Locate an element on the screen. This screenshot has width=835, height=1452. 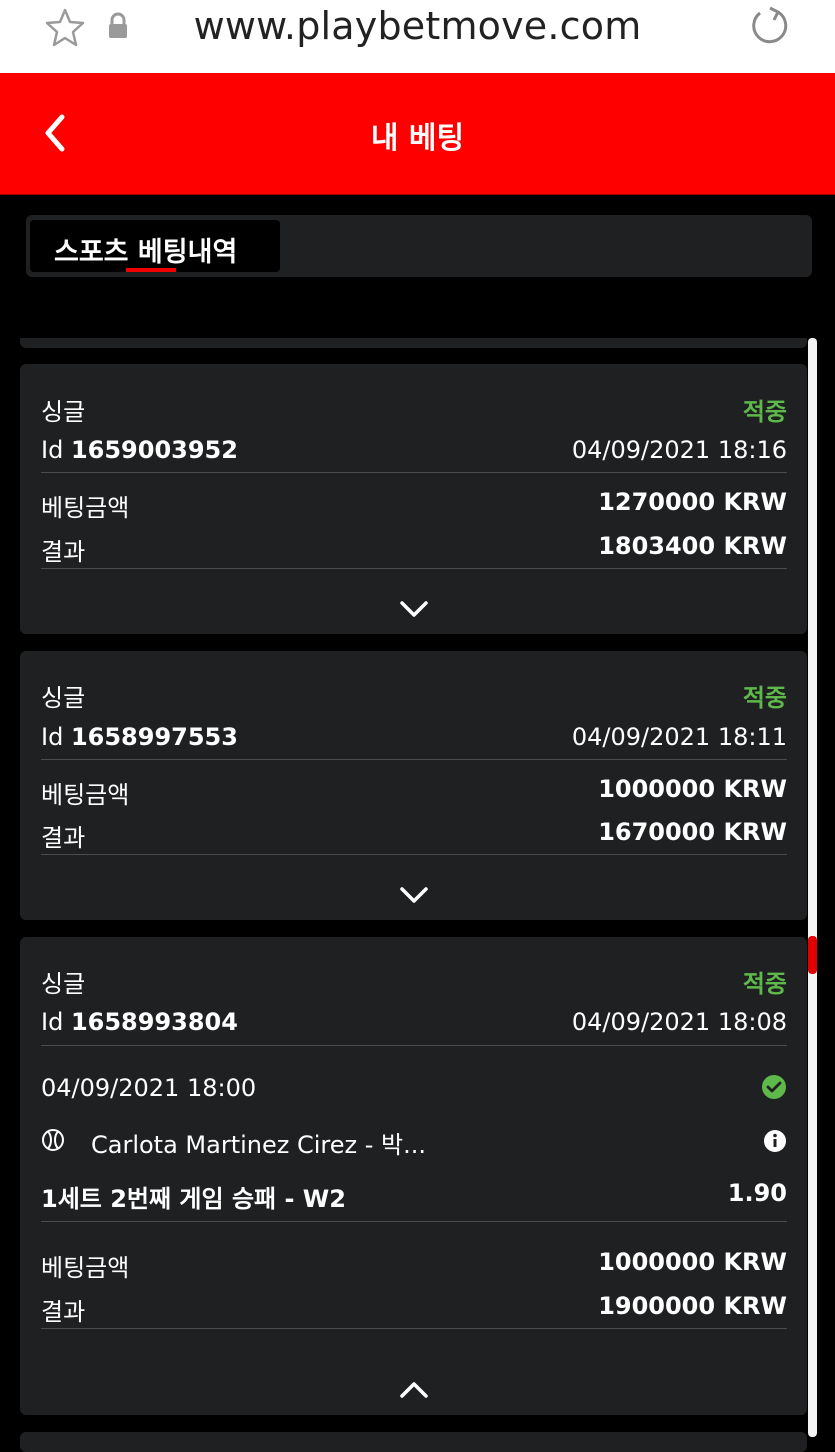
list-card-partial is located at coordinates (413, 343).